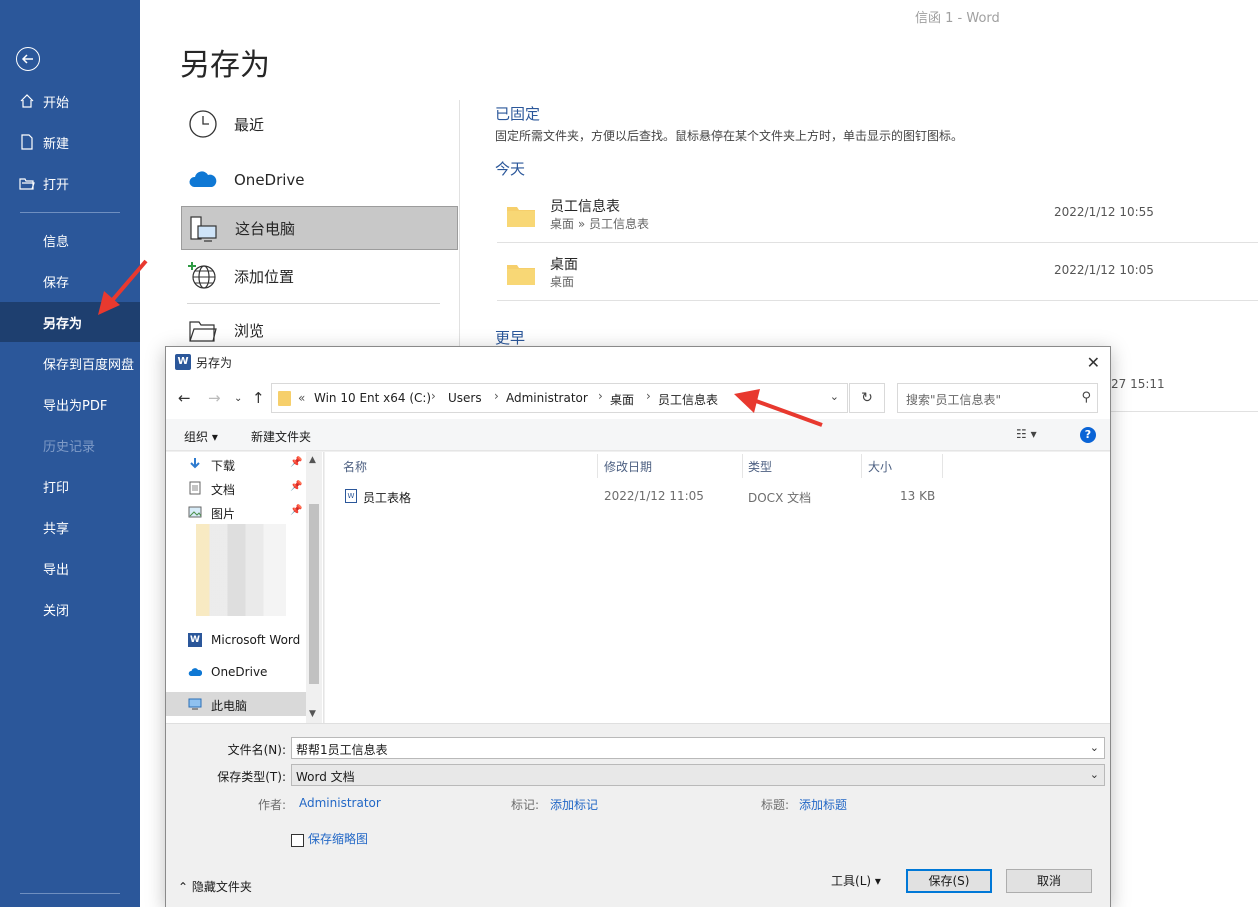 Image resolution: width=1258 pixels, height=907 pixels. I want to click on up-arrow-icon: ↑, so click(258, 398).